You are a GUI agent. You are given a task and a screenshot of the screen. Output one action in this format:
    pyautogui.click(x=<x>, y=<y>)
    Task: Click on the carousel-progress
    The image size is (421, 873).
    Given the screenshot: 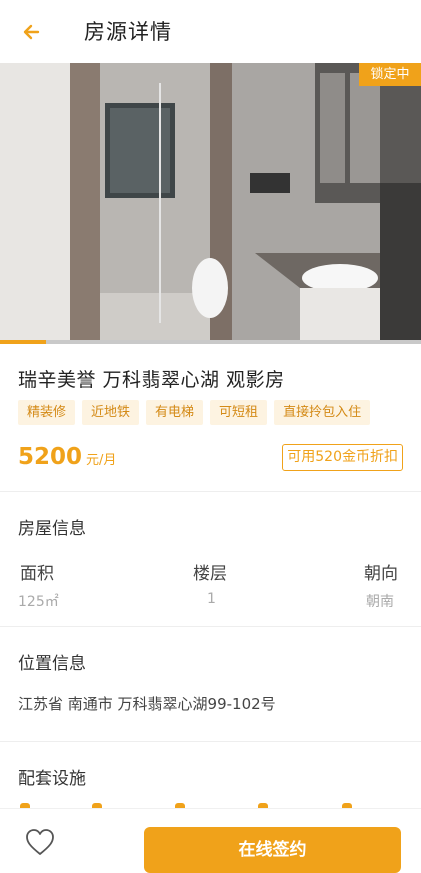 What is the action you would take?
    pyautogui.click(x=23, y=342)
    